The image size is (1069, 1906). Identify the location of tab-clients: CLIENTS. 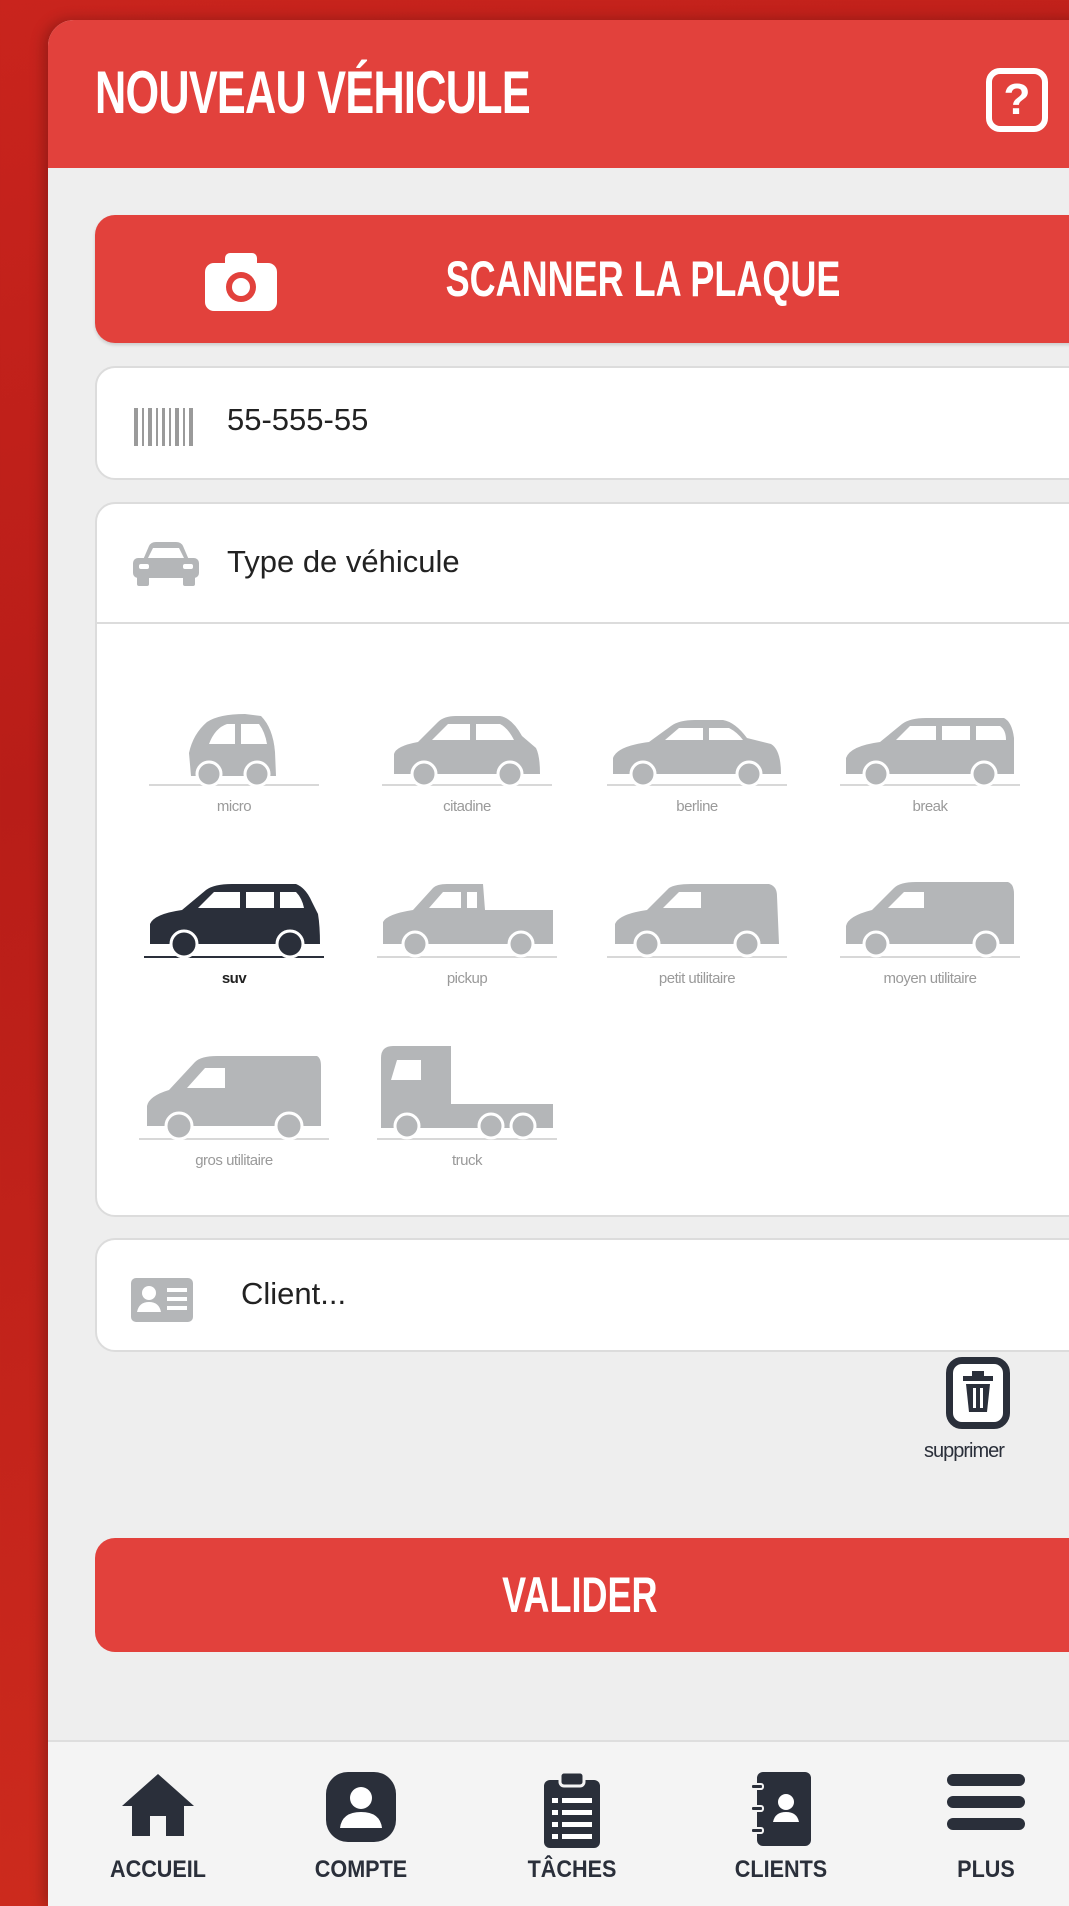
(781, 1824).